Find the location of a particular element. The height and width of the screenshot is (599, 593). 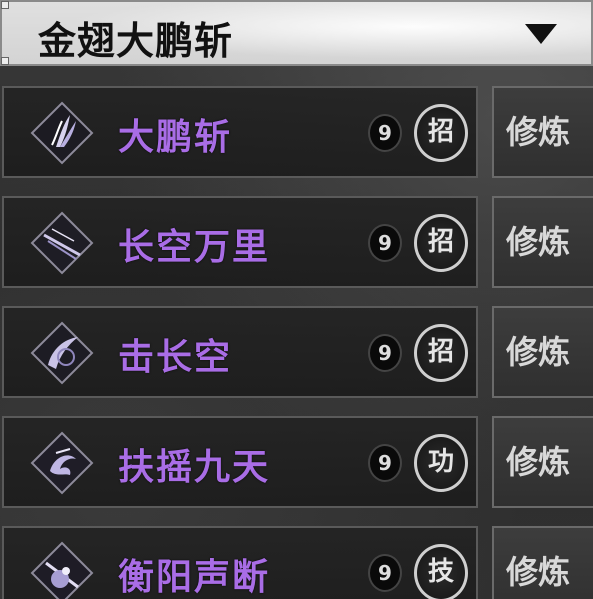

skill-row-panel: 扶摇九天 9 功 is located at coordinates (240, 462).